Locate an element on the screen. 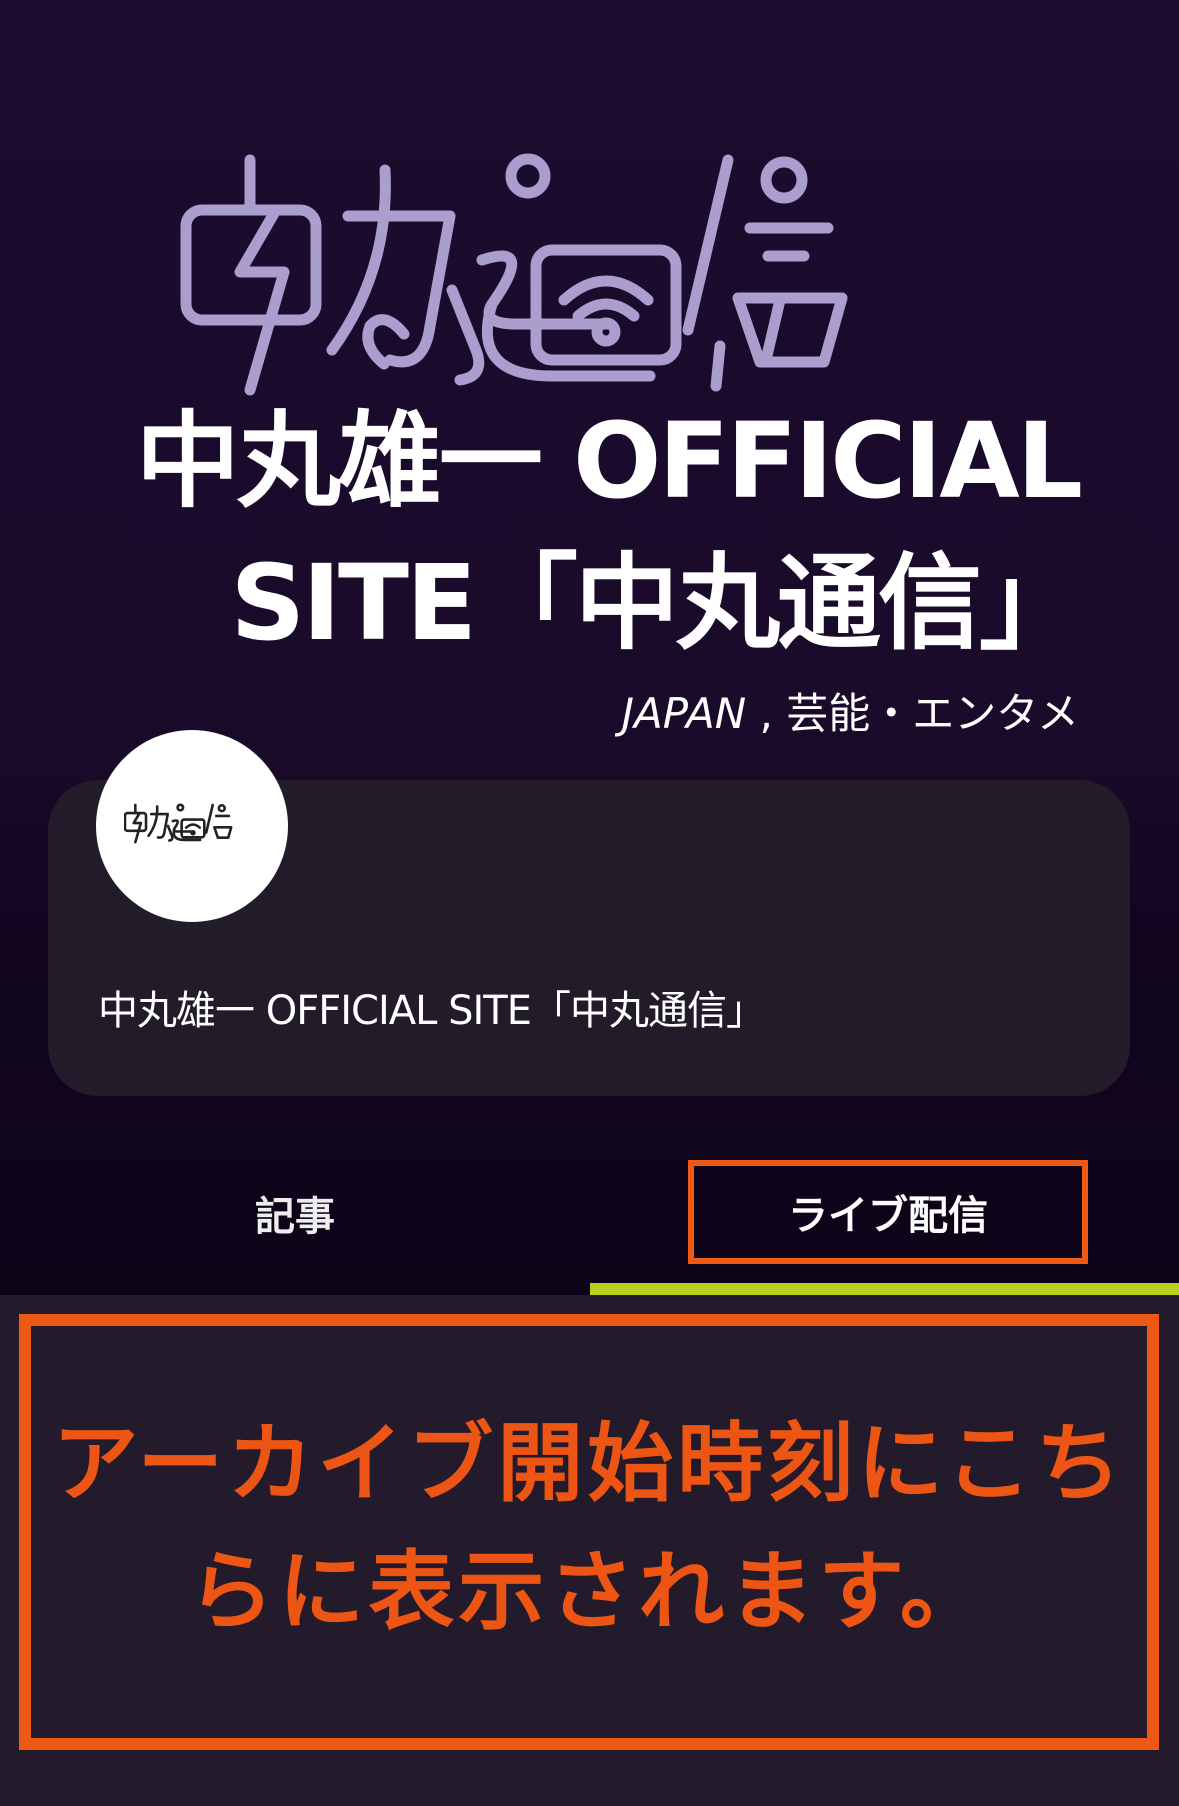 The image size is (1179, 1806). avatar is located at coordinates (192, 826).